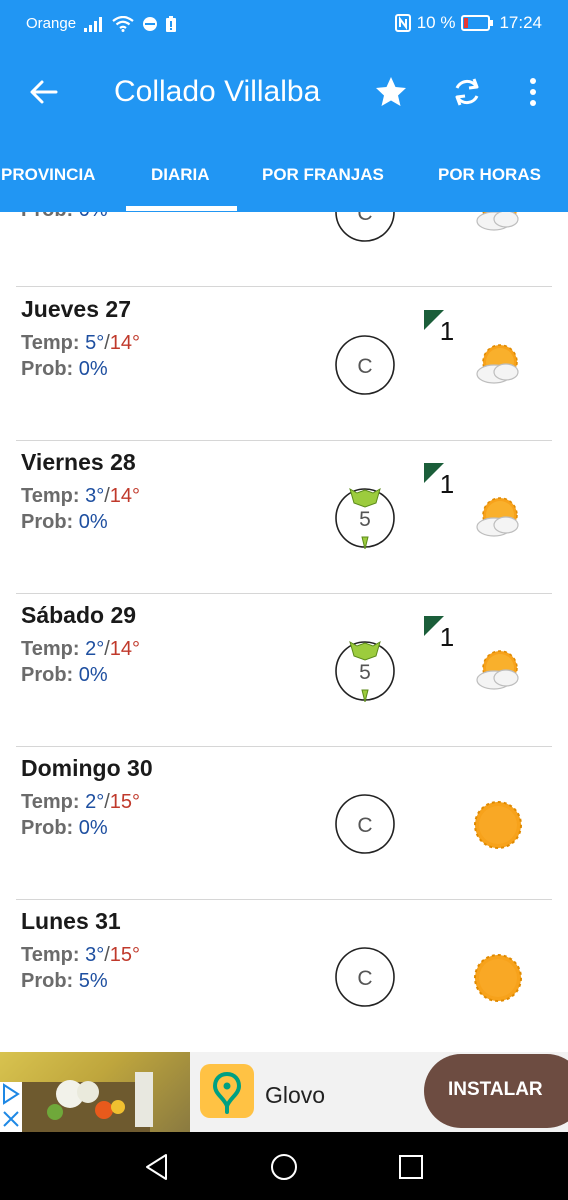 Image resolution: width=568 pixels, height=1200 pixels. What do you see at coordinates (51, 23) in the screenshot?
I see `carrier-label: Orange` at bounding box center [51, 23].